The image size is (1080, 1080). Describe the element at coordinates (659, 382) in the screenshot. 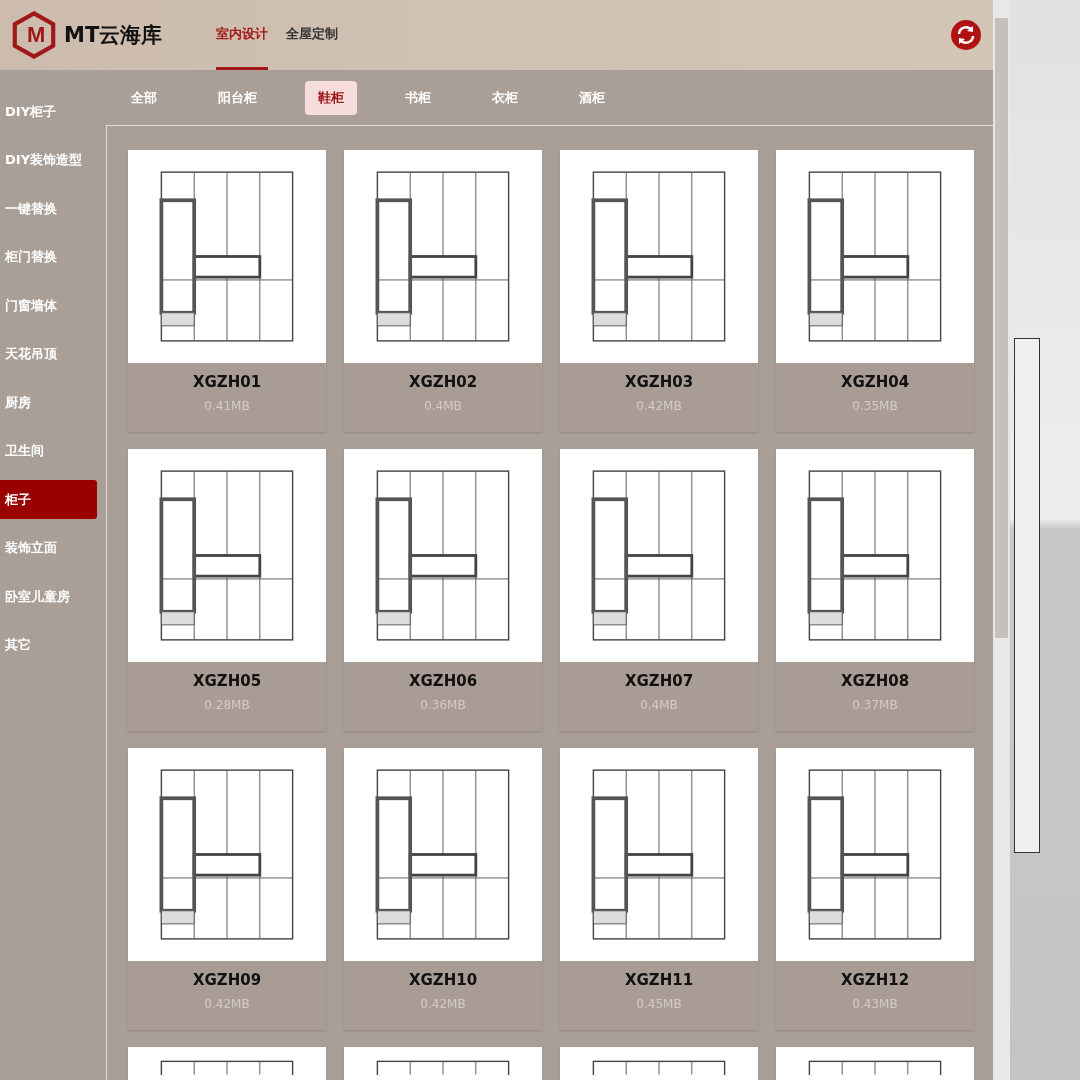

I see `model-name: XGZH03` at that location.